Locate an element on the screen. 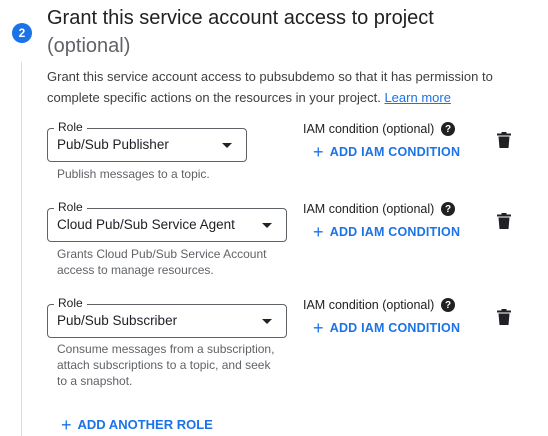 This screenshot has height=436, width=548. role-select-1: Role Pub/Sub Publisher is located at coordinates (147, 141).